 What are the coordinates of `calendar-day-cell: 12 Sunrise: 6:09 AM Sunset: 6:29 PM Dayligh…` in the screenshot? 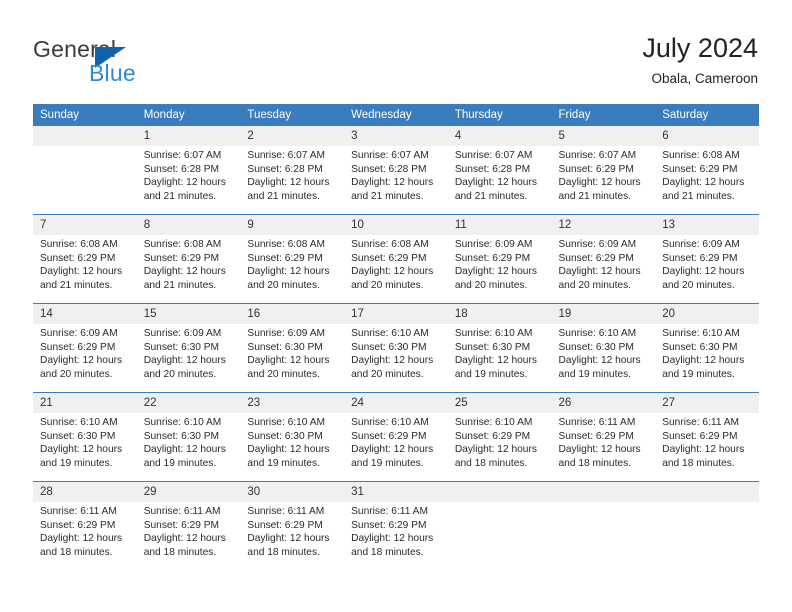 It's located at (603, 259).